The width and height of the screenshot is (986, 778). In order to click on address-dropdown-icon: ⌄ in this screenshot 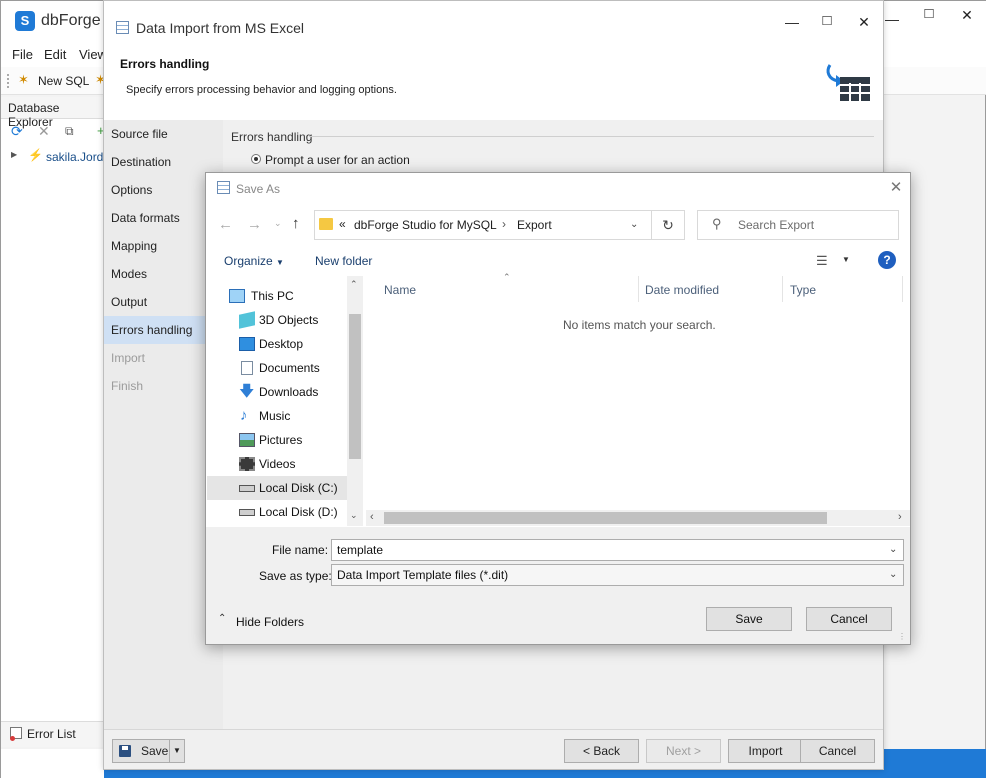, I will do `click(634, 224)`.